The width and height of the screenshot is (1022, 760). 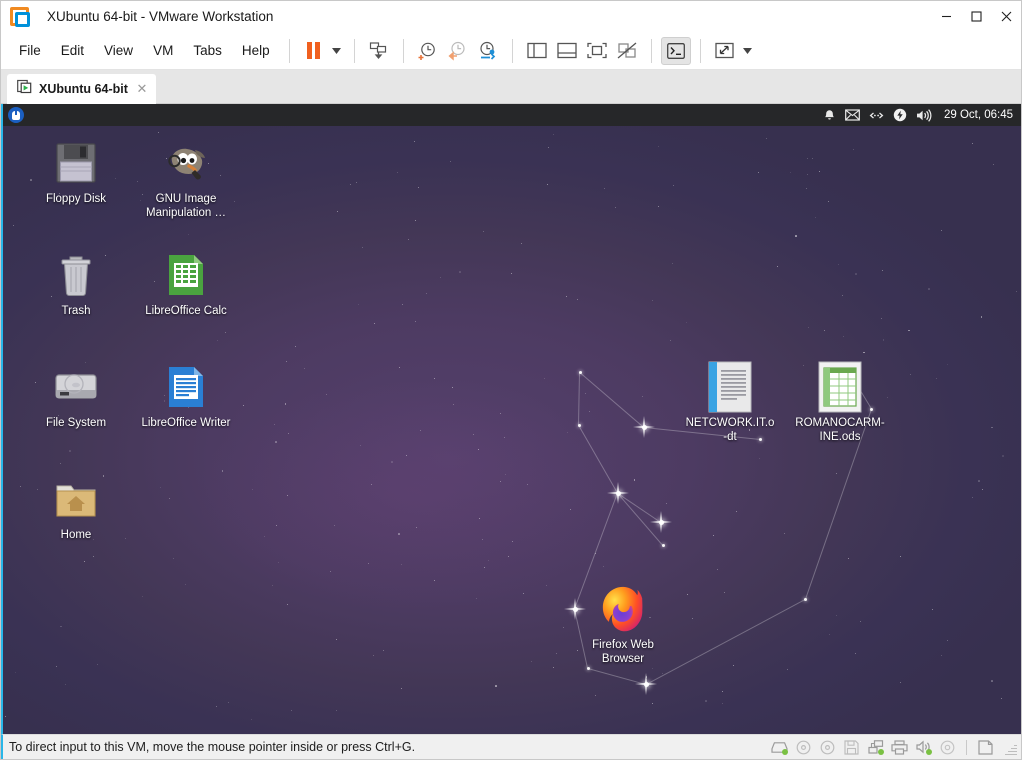 I want to click on system-tray: 29 Oct, 06:45, so click(x=922, y=115).